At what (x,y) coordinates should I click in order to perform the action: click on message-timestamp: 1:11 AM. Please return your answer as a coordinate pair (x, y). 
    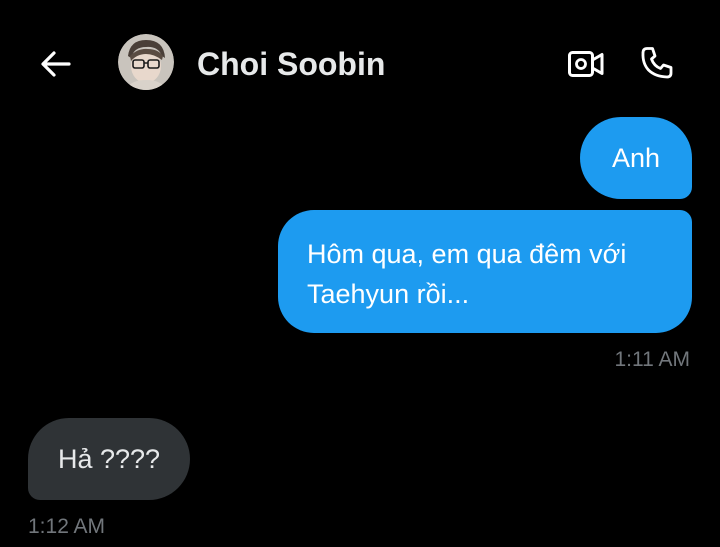
    Looking at the image, I should click on (652, 359).